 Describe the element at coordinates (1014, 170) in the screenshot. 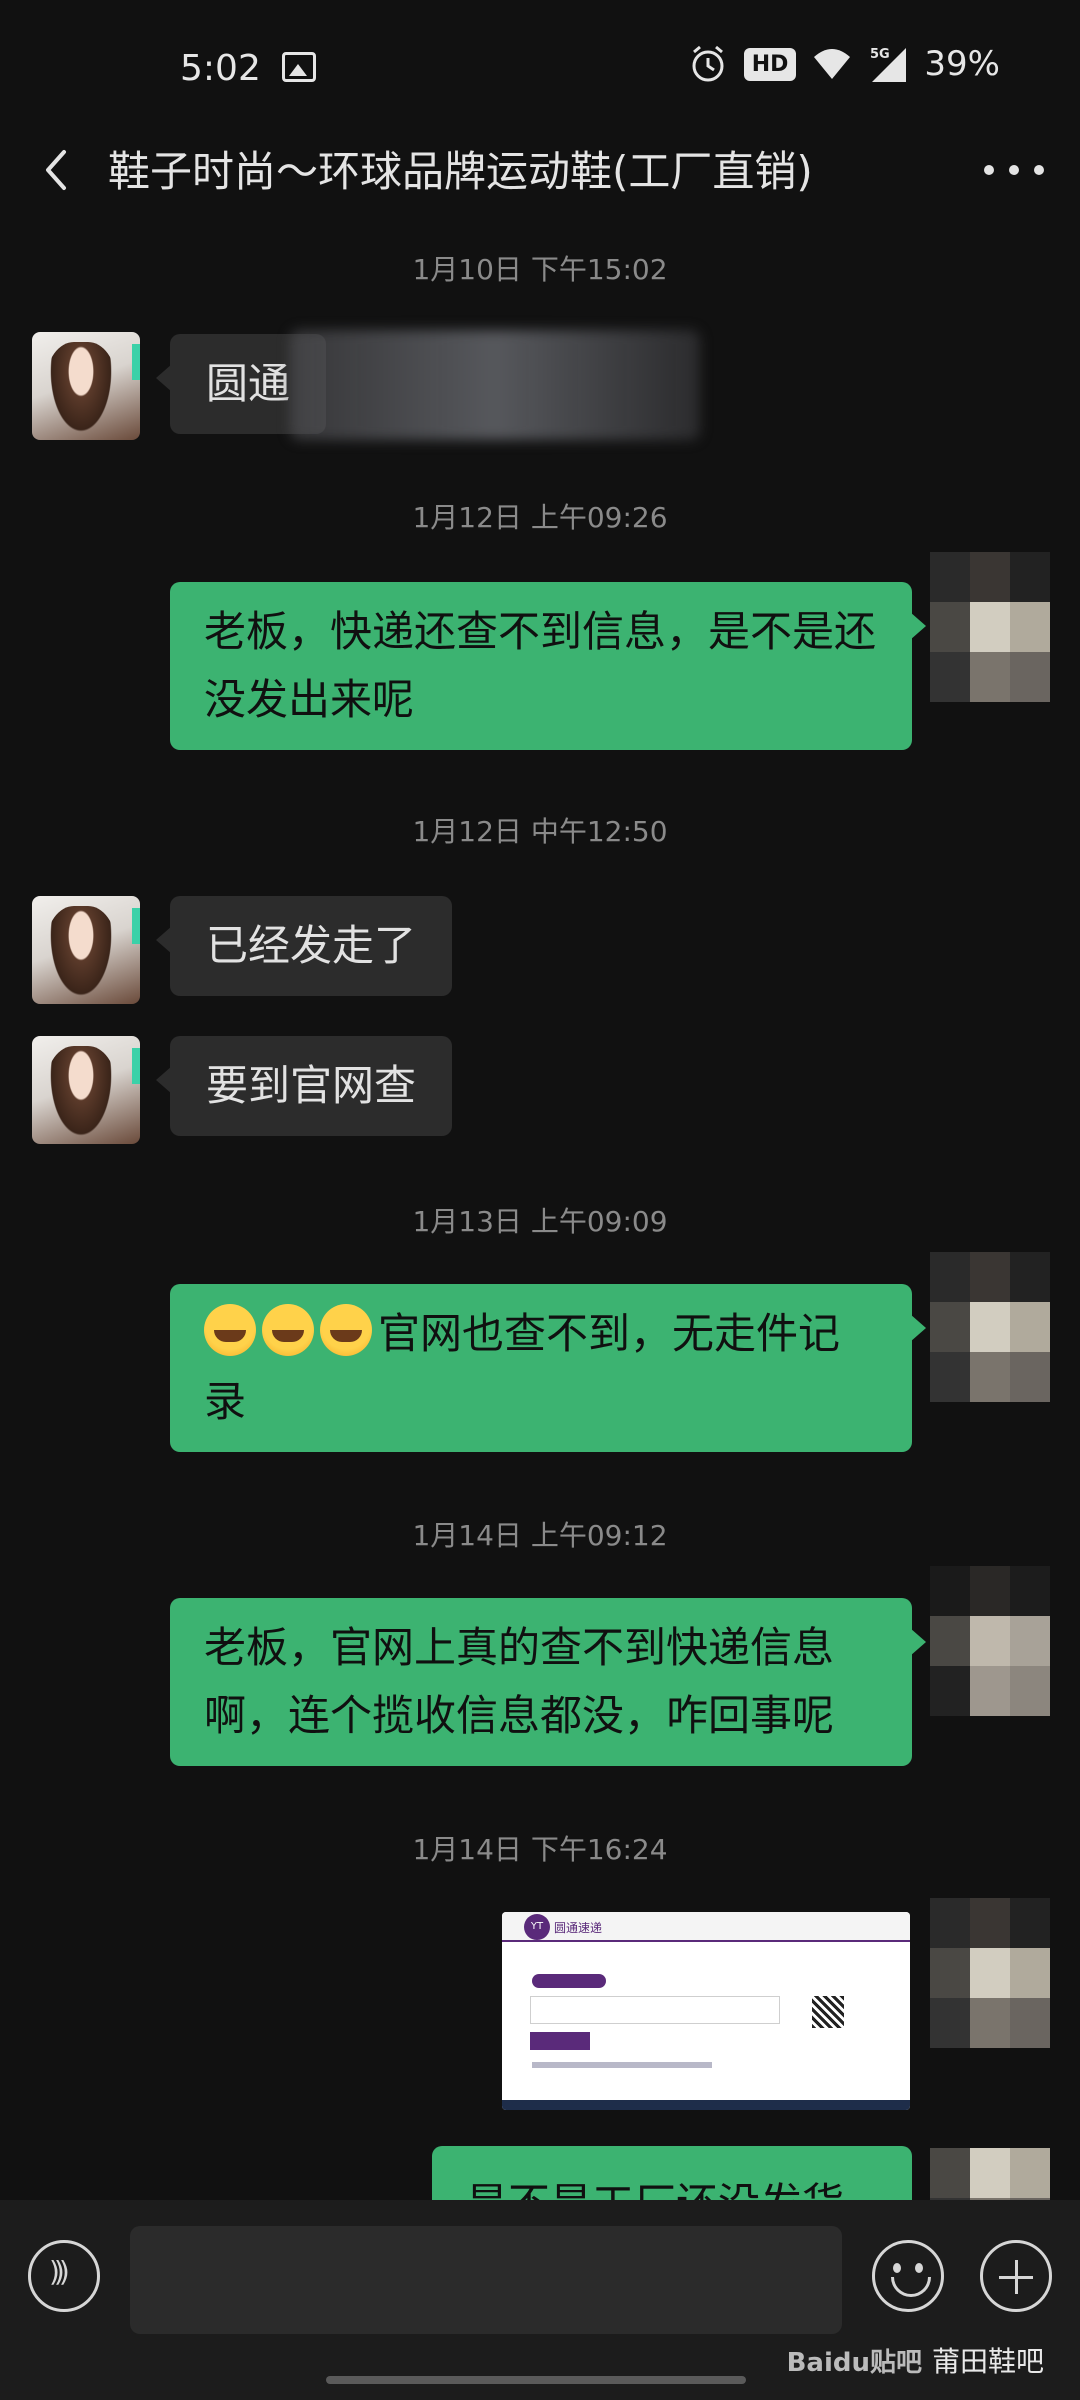

I see `more-options-icon` at that location.